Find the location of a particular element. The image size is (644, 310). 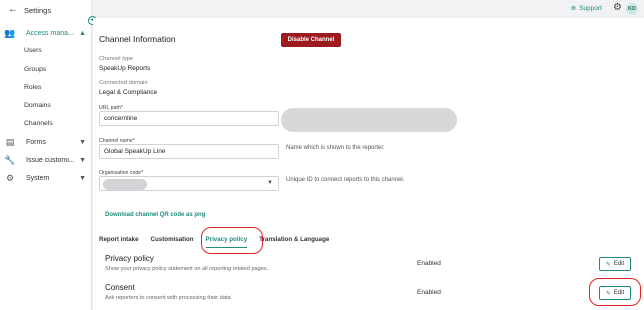

sidebar-subitem-groups: Groups is located at coordinates (35, 69).